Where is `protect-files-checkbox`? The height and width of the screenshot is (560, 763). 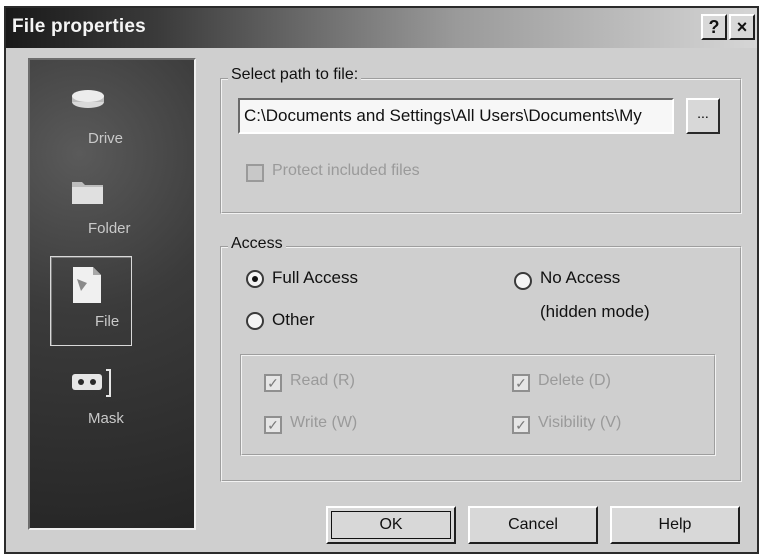 protect-files-checkbox is located at coordinates (255, 173).